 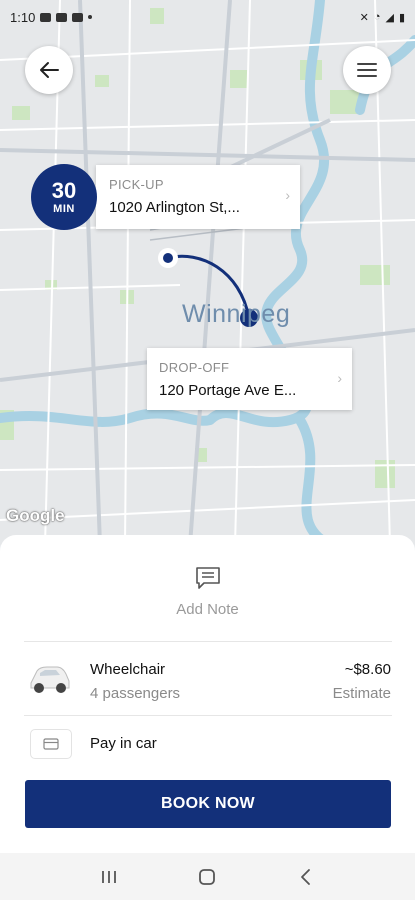 What do you see at coordinates (236, 314) in the screenshot?
I see `city-label: Winnipeg` at bounding box center [236, 314].